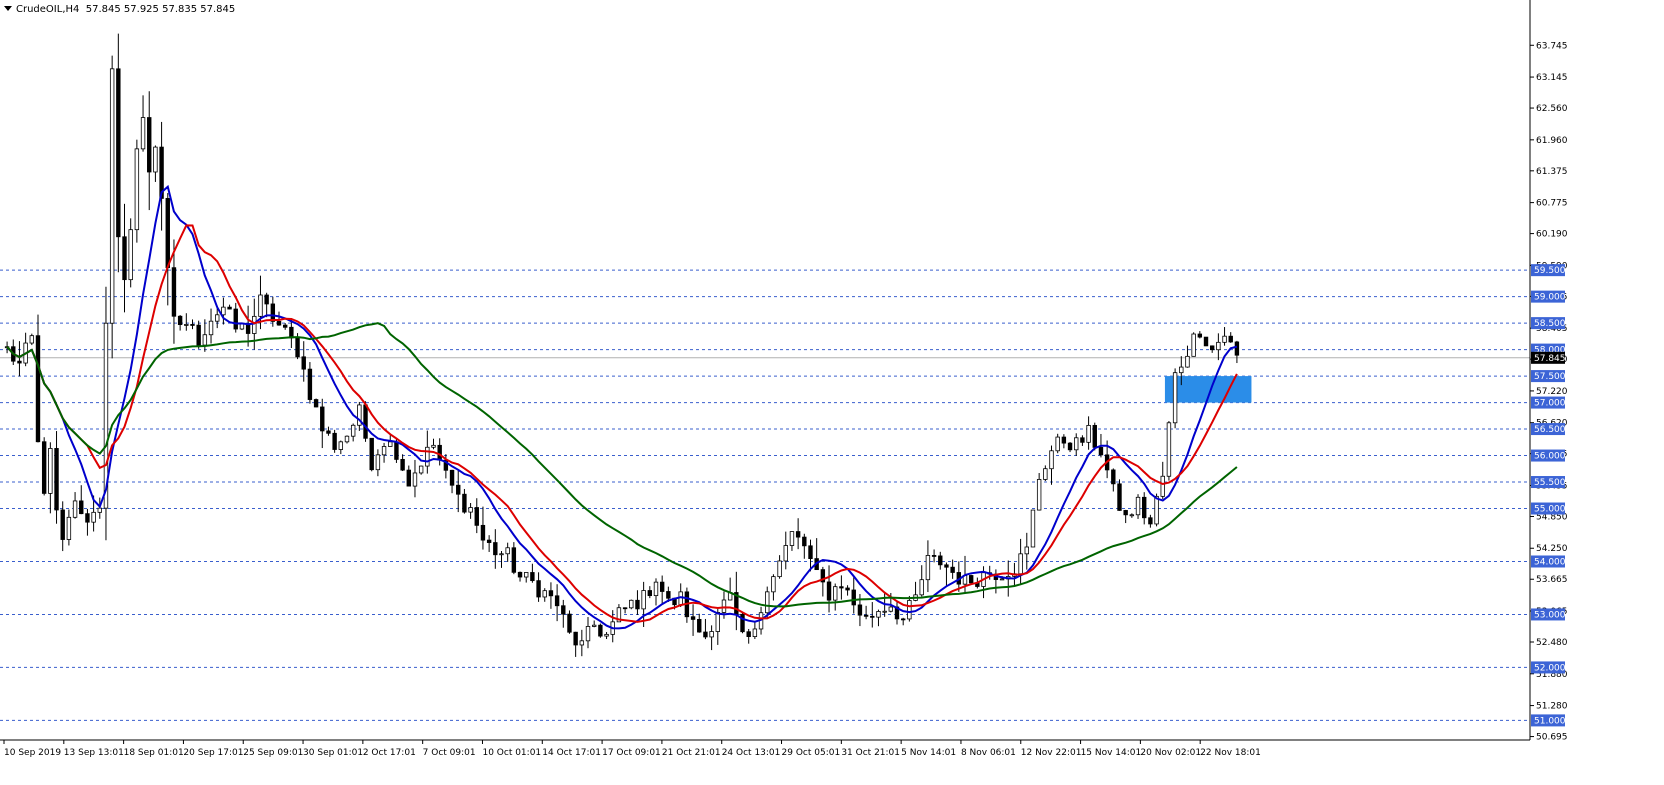  I want to click on x-tick-label: 22 Nov 18:01, so click(1230, 753).